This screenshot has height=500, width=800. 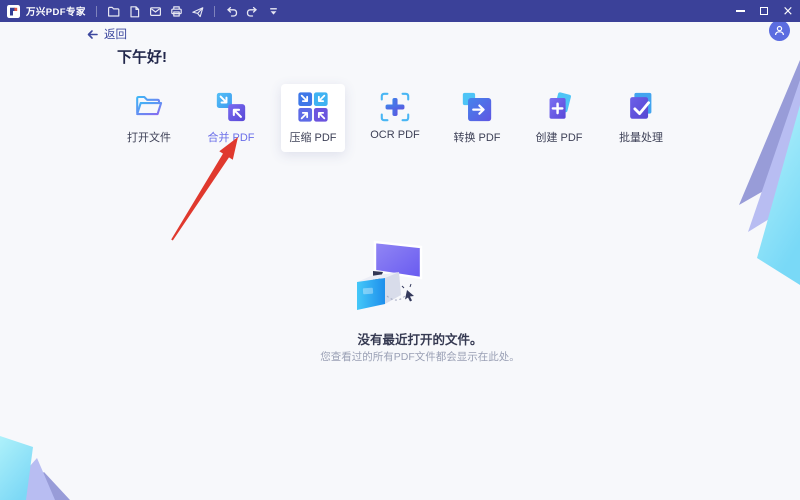 I want to click on empty-state-subtitle: 您查看过的所有PDF文件都会显示在此处。, so click(x=420, y=357).